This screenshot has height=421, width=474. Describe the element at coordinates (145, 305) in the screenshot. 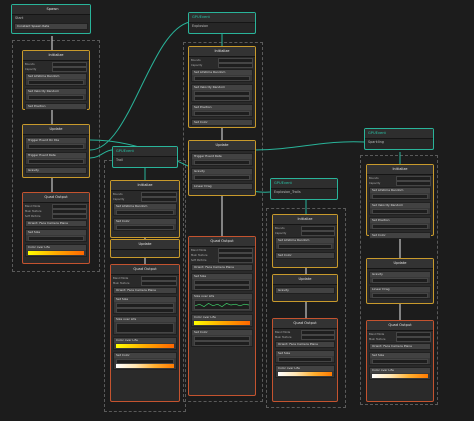

I see `trail-out-block-2: Set Size` at that location.